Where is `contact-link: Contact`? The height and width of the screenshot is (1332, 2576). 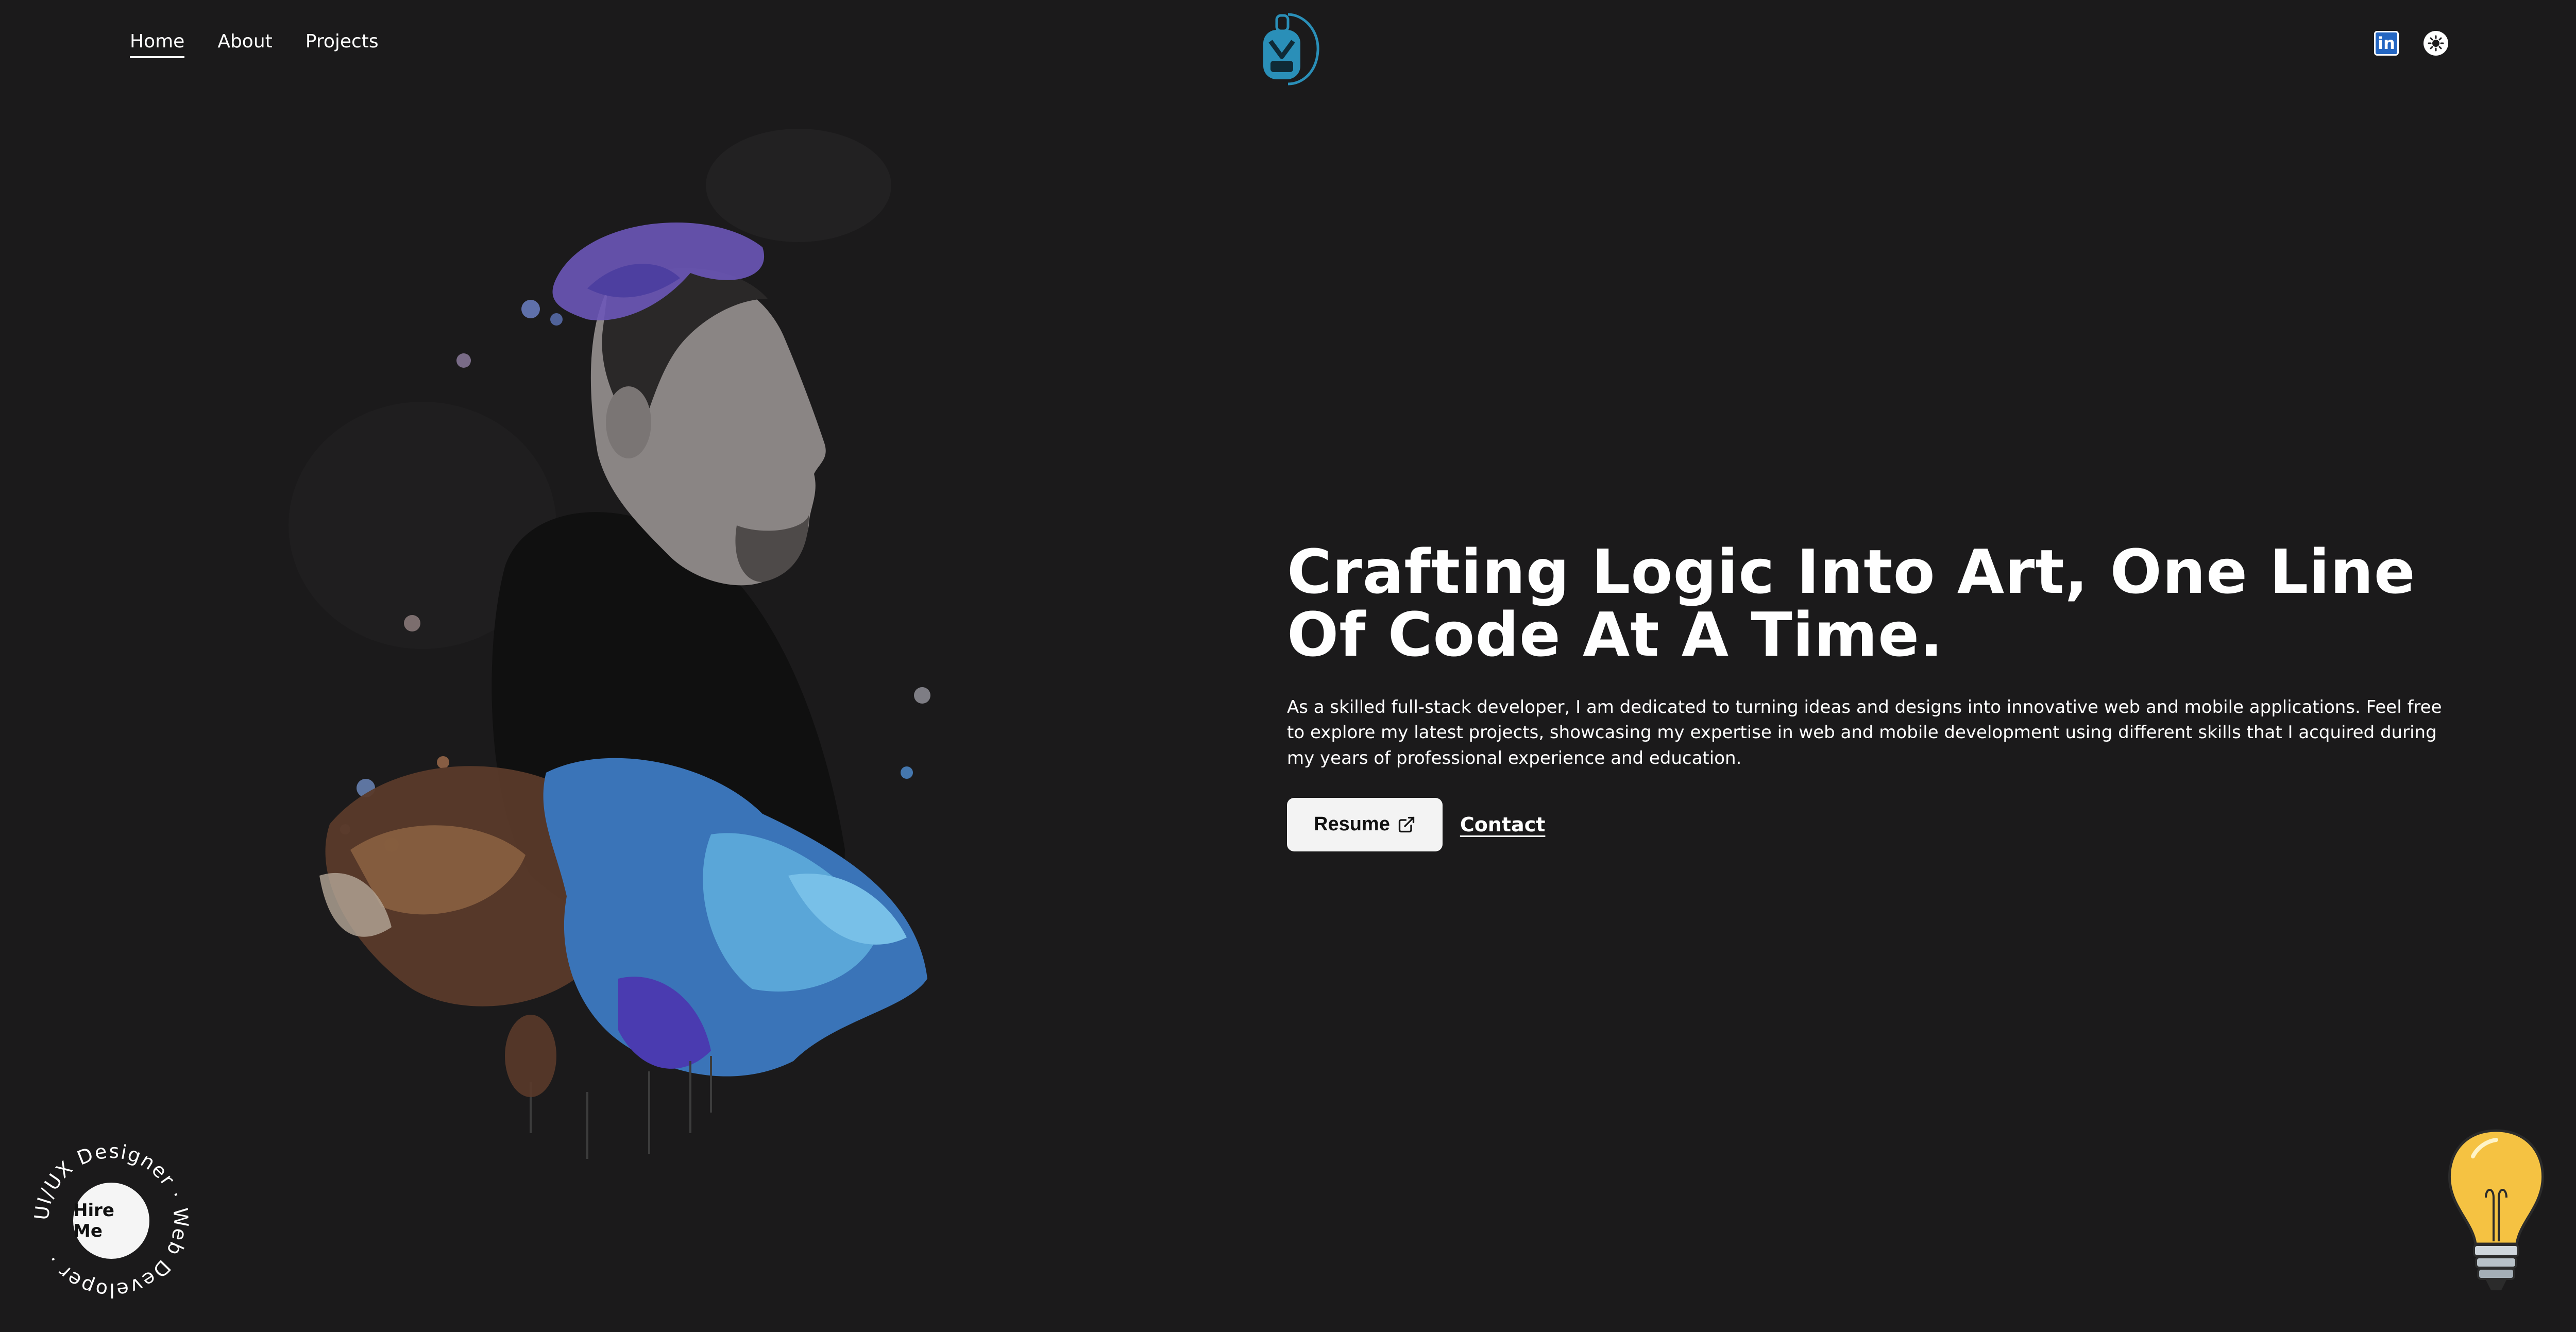
contact-link: Contact is located at coordinates (1503, 824).